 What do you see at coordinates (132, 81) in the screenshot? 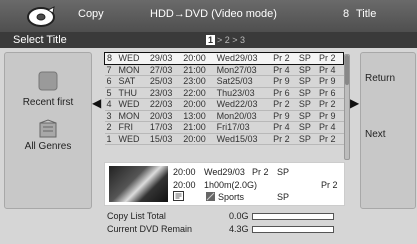
I see `title-day-cell: SAT` at bounding box center [132, 81].